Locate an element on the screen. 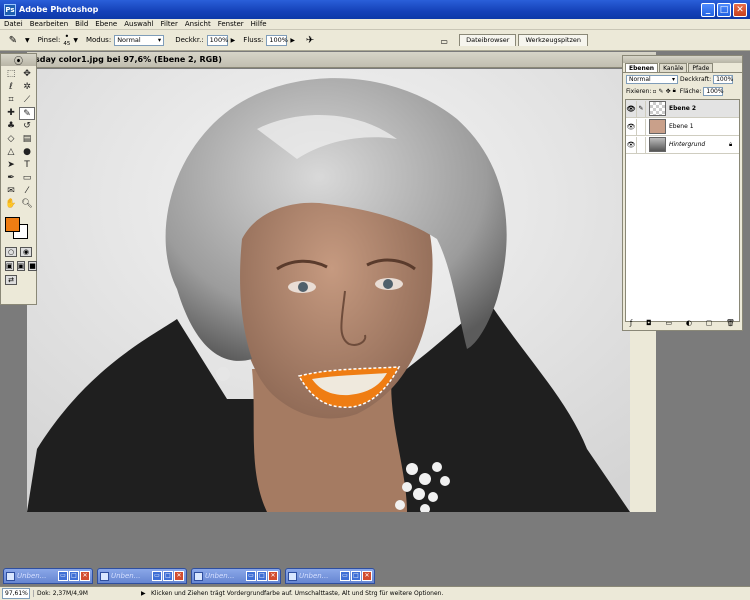 Image resolution: width=750 pixels, height=600 pixels. airbrush-icon: ✈ is located at coordinates (310, 40).